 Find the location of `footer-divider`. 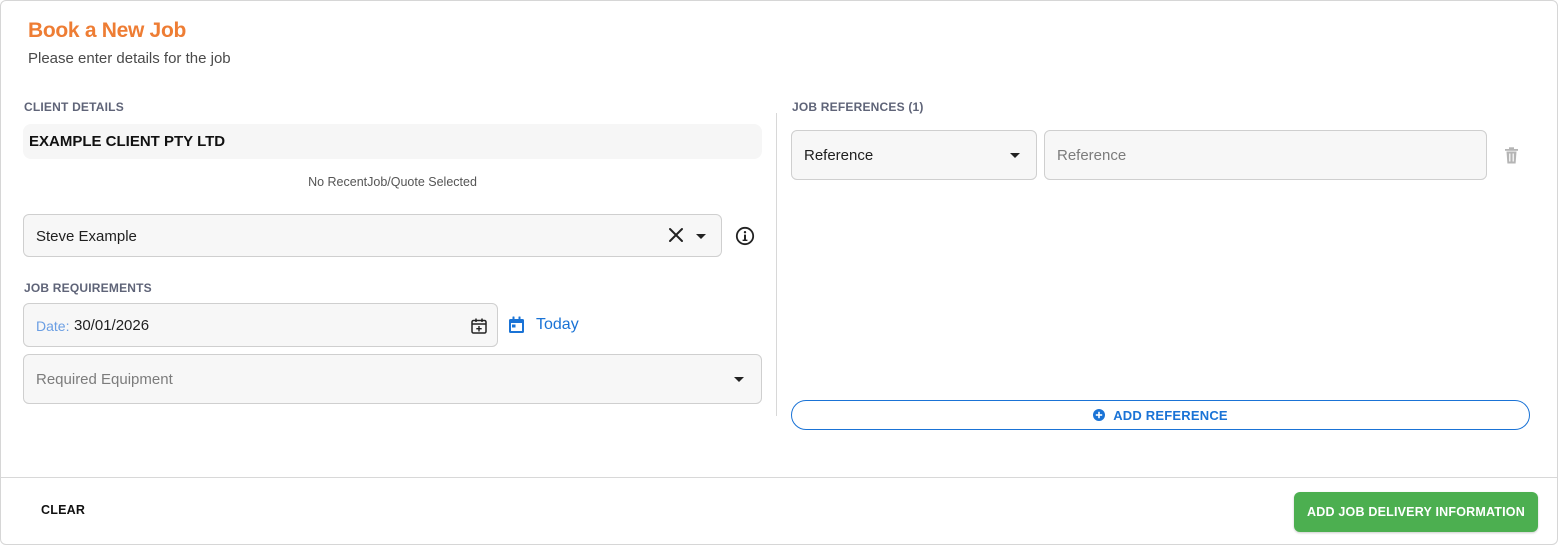

footer-divider is located at coordinates (779, 477).